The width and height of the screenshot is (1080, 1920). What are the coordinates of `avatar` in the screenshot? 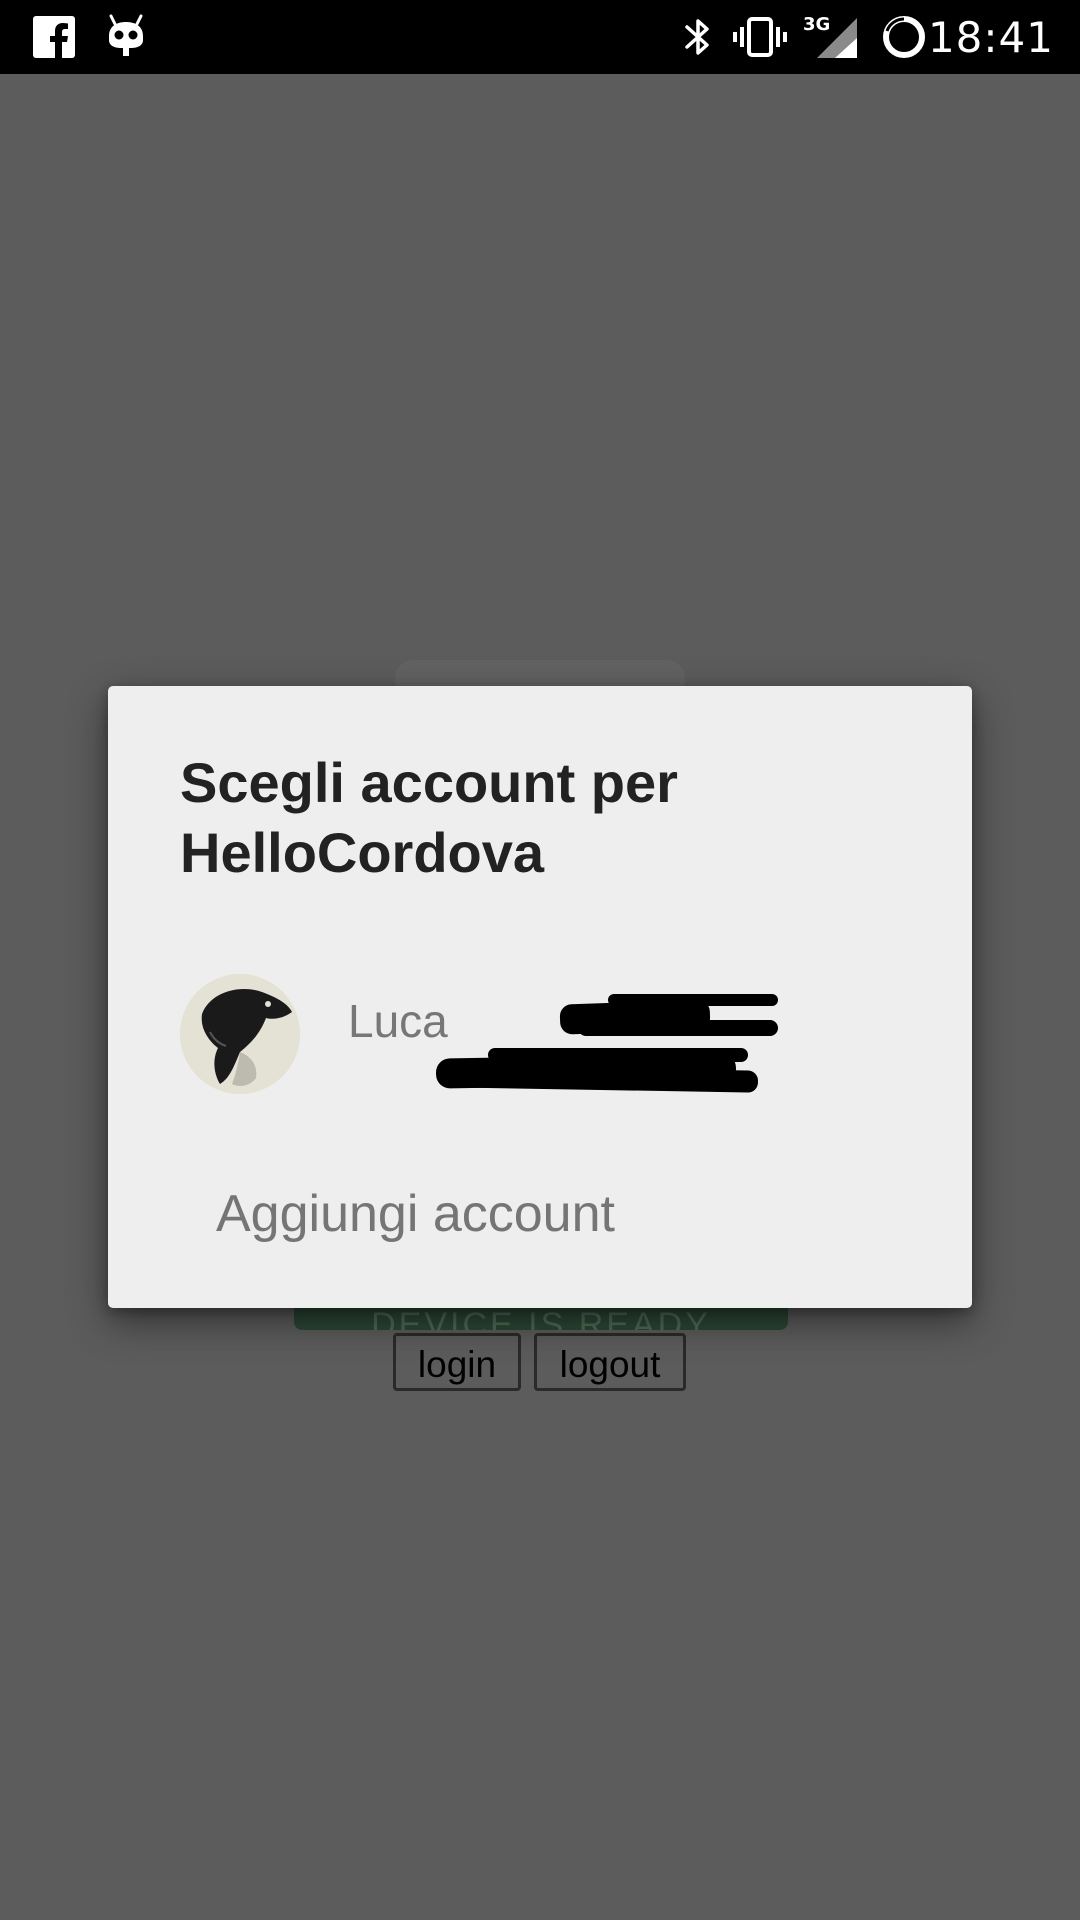 It's located at (240, 1034).